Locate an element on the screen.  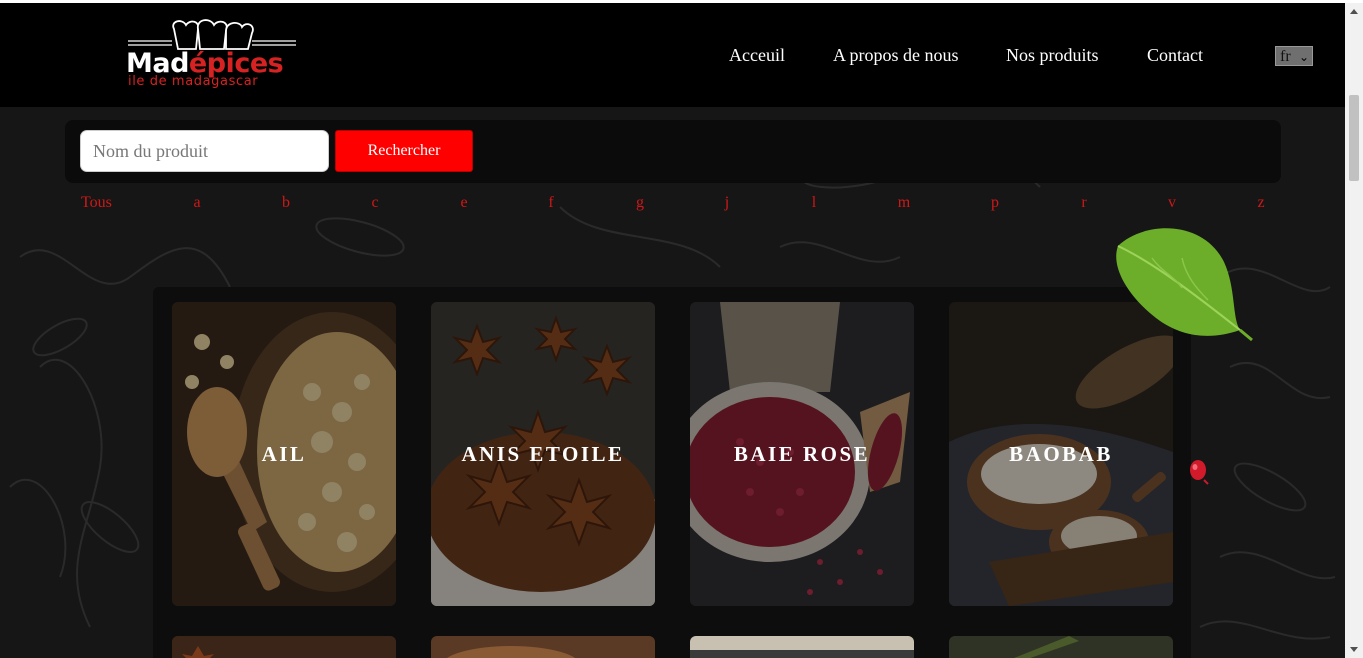
product-card-anis-etoile: ANIS ETOILE is located at coordinates (543, 454).